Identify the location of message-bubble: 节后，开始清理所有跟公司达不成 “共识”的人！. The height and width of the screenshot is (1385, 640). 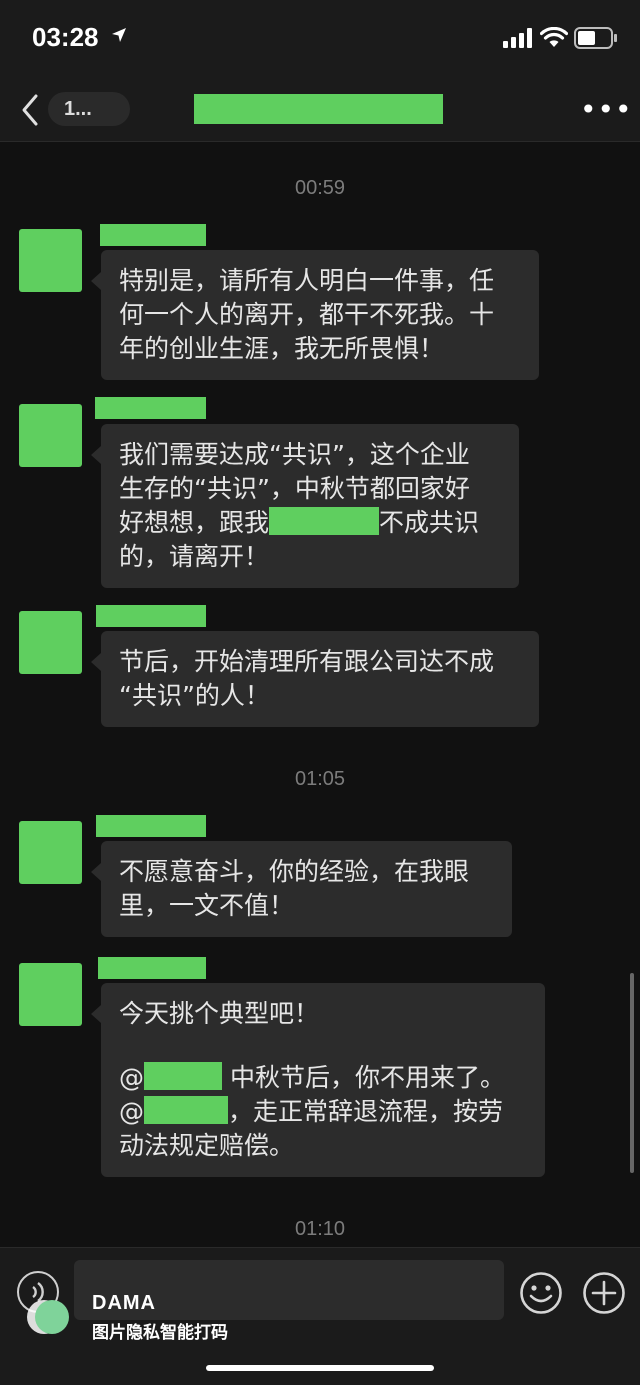
(315, 679).